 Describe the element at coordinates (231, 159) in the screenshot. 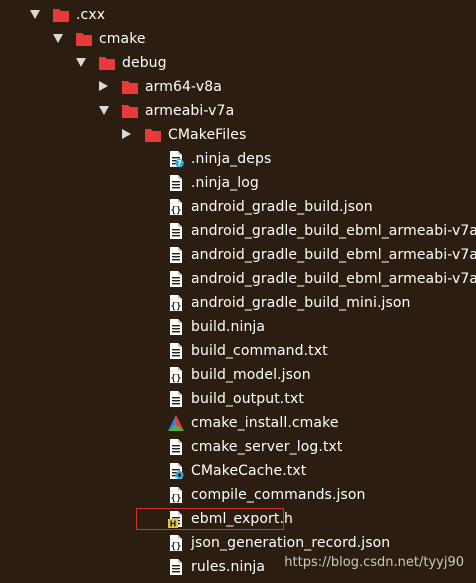

I see `tree-item-label: .ninja_deps` at that location.